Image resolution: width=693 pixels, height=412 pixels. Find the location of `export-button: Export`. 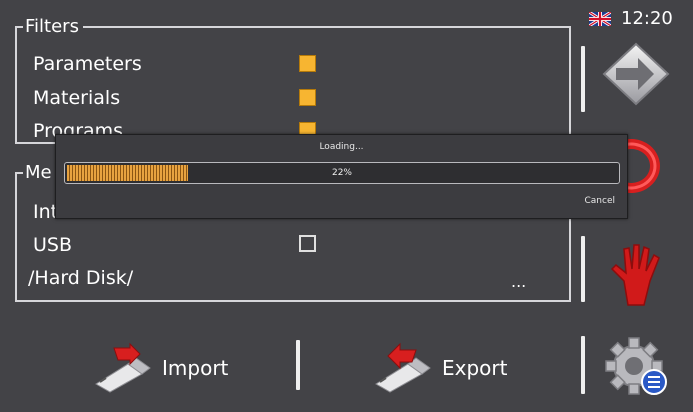

export-button: Export is located at coordinates (439, 368).